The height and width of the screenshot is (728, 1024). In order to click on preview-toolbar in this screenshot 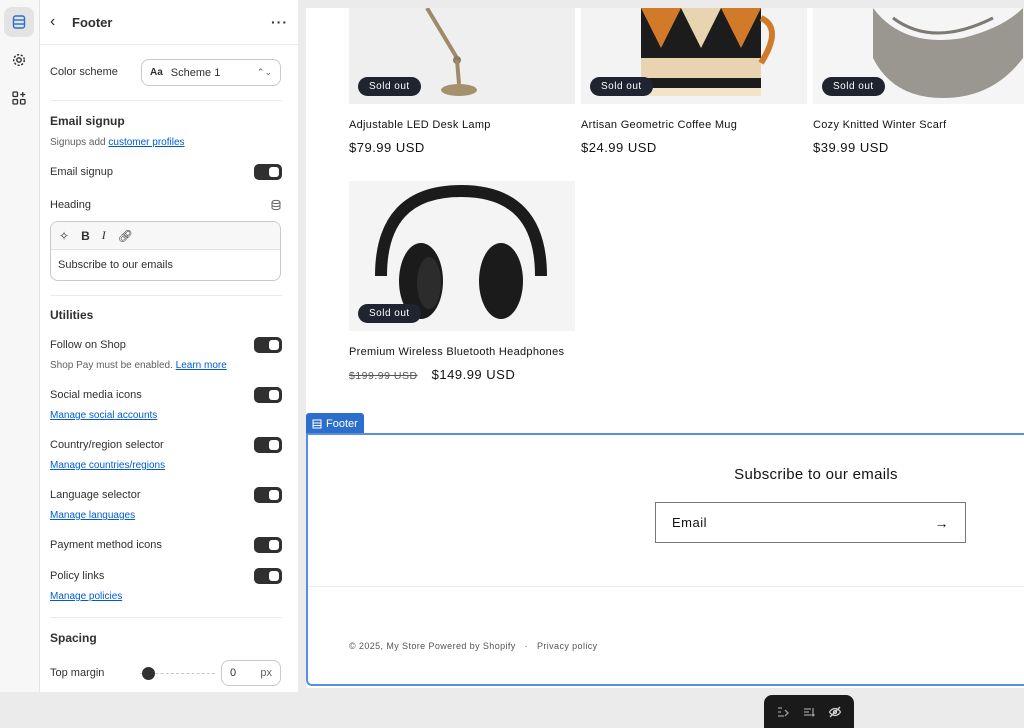, I will do `click(809, 711)`.